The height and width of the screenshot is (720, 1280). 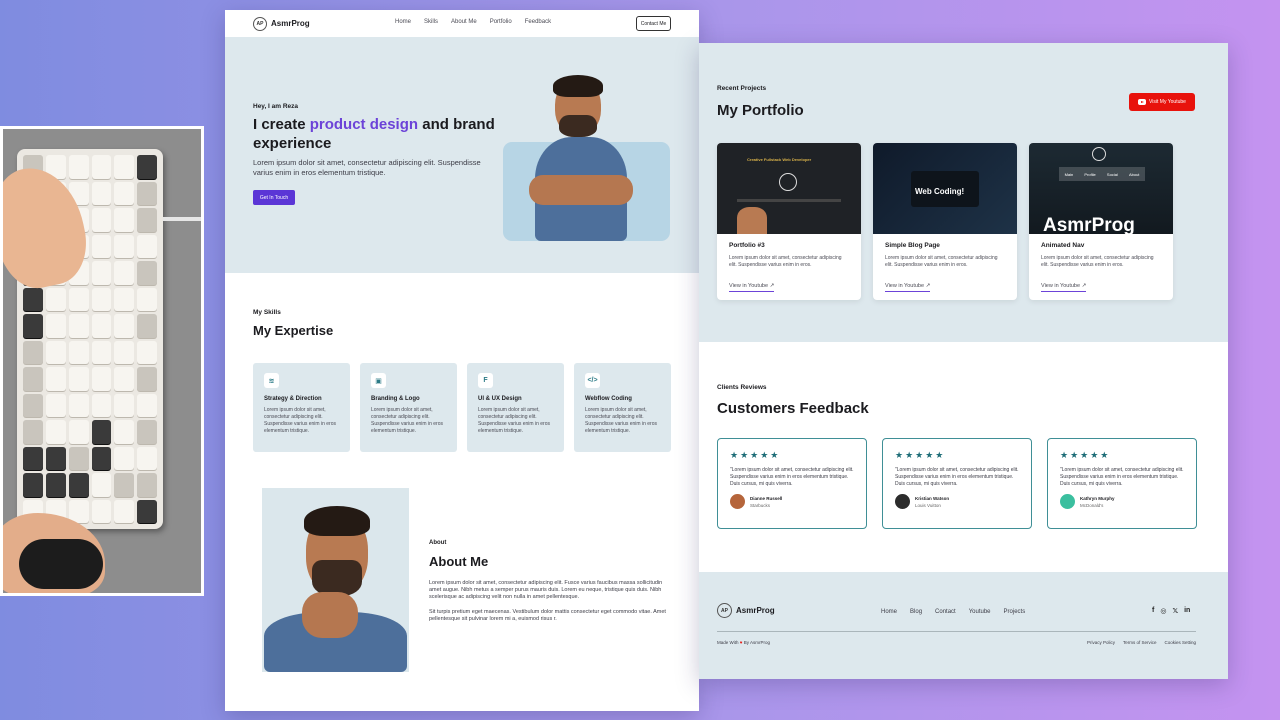 I want to click on social-links: f ◎ 𝕏 in, so click(x=1171, y=611).